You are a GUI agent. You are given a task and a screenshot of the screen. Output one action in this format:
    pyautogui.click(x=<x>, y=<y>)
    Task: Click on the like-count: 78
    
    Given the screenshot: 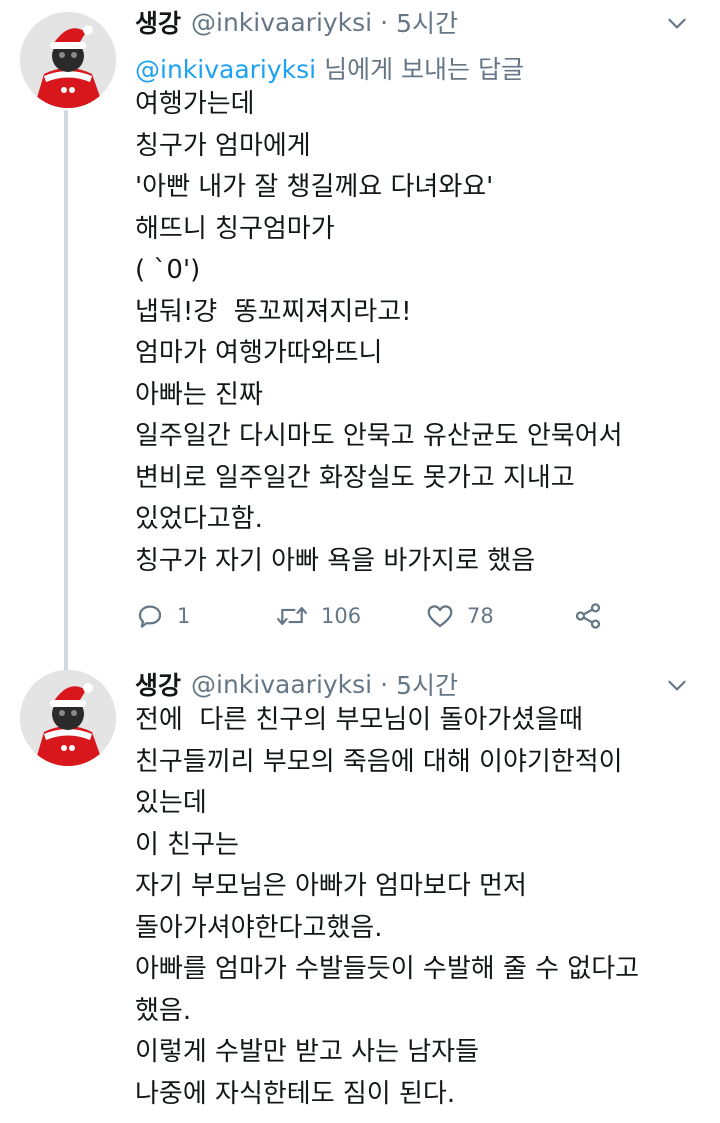 What is the action you would take?
    pyautogui.click(x=480, y=616)
    